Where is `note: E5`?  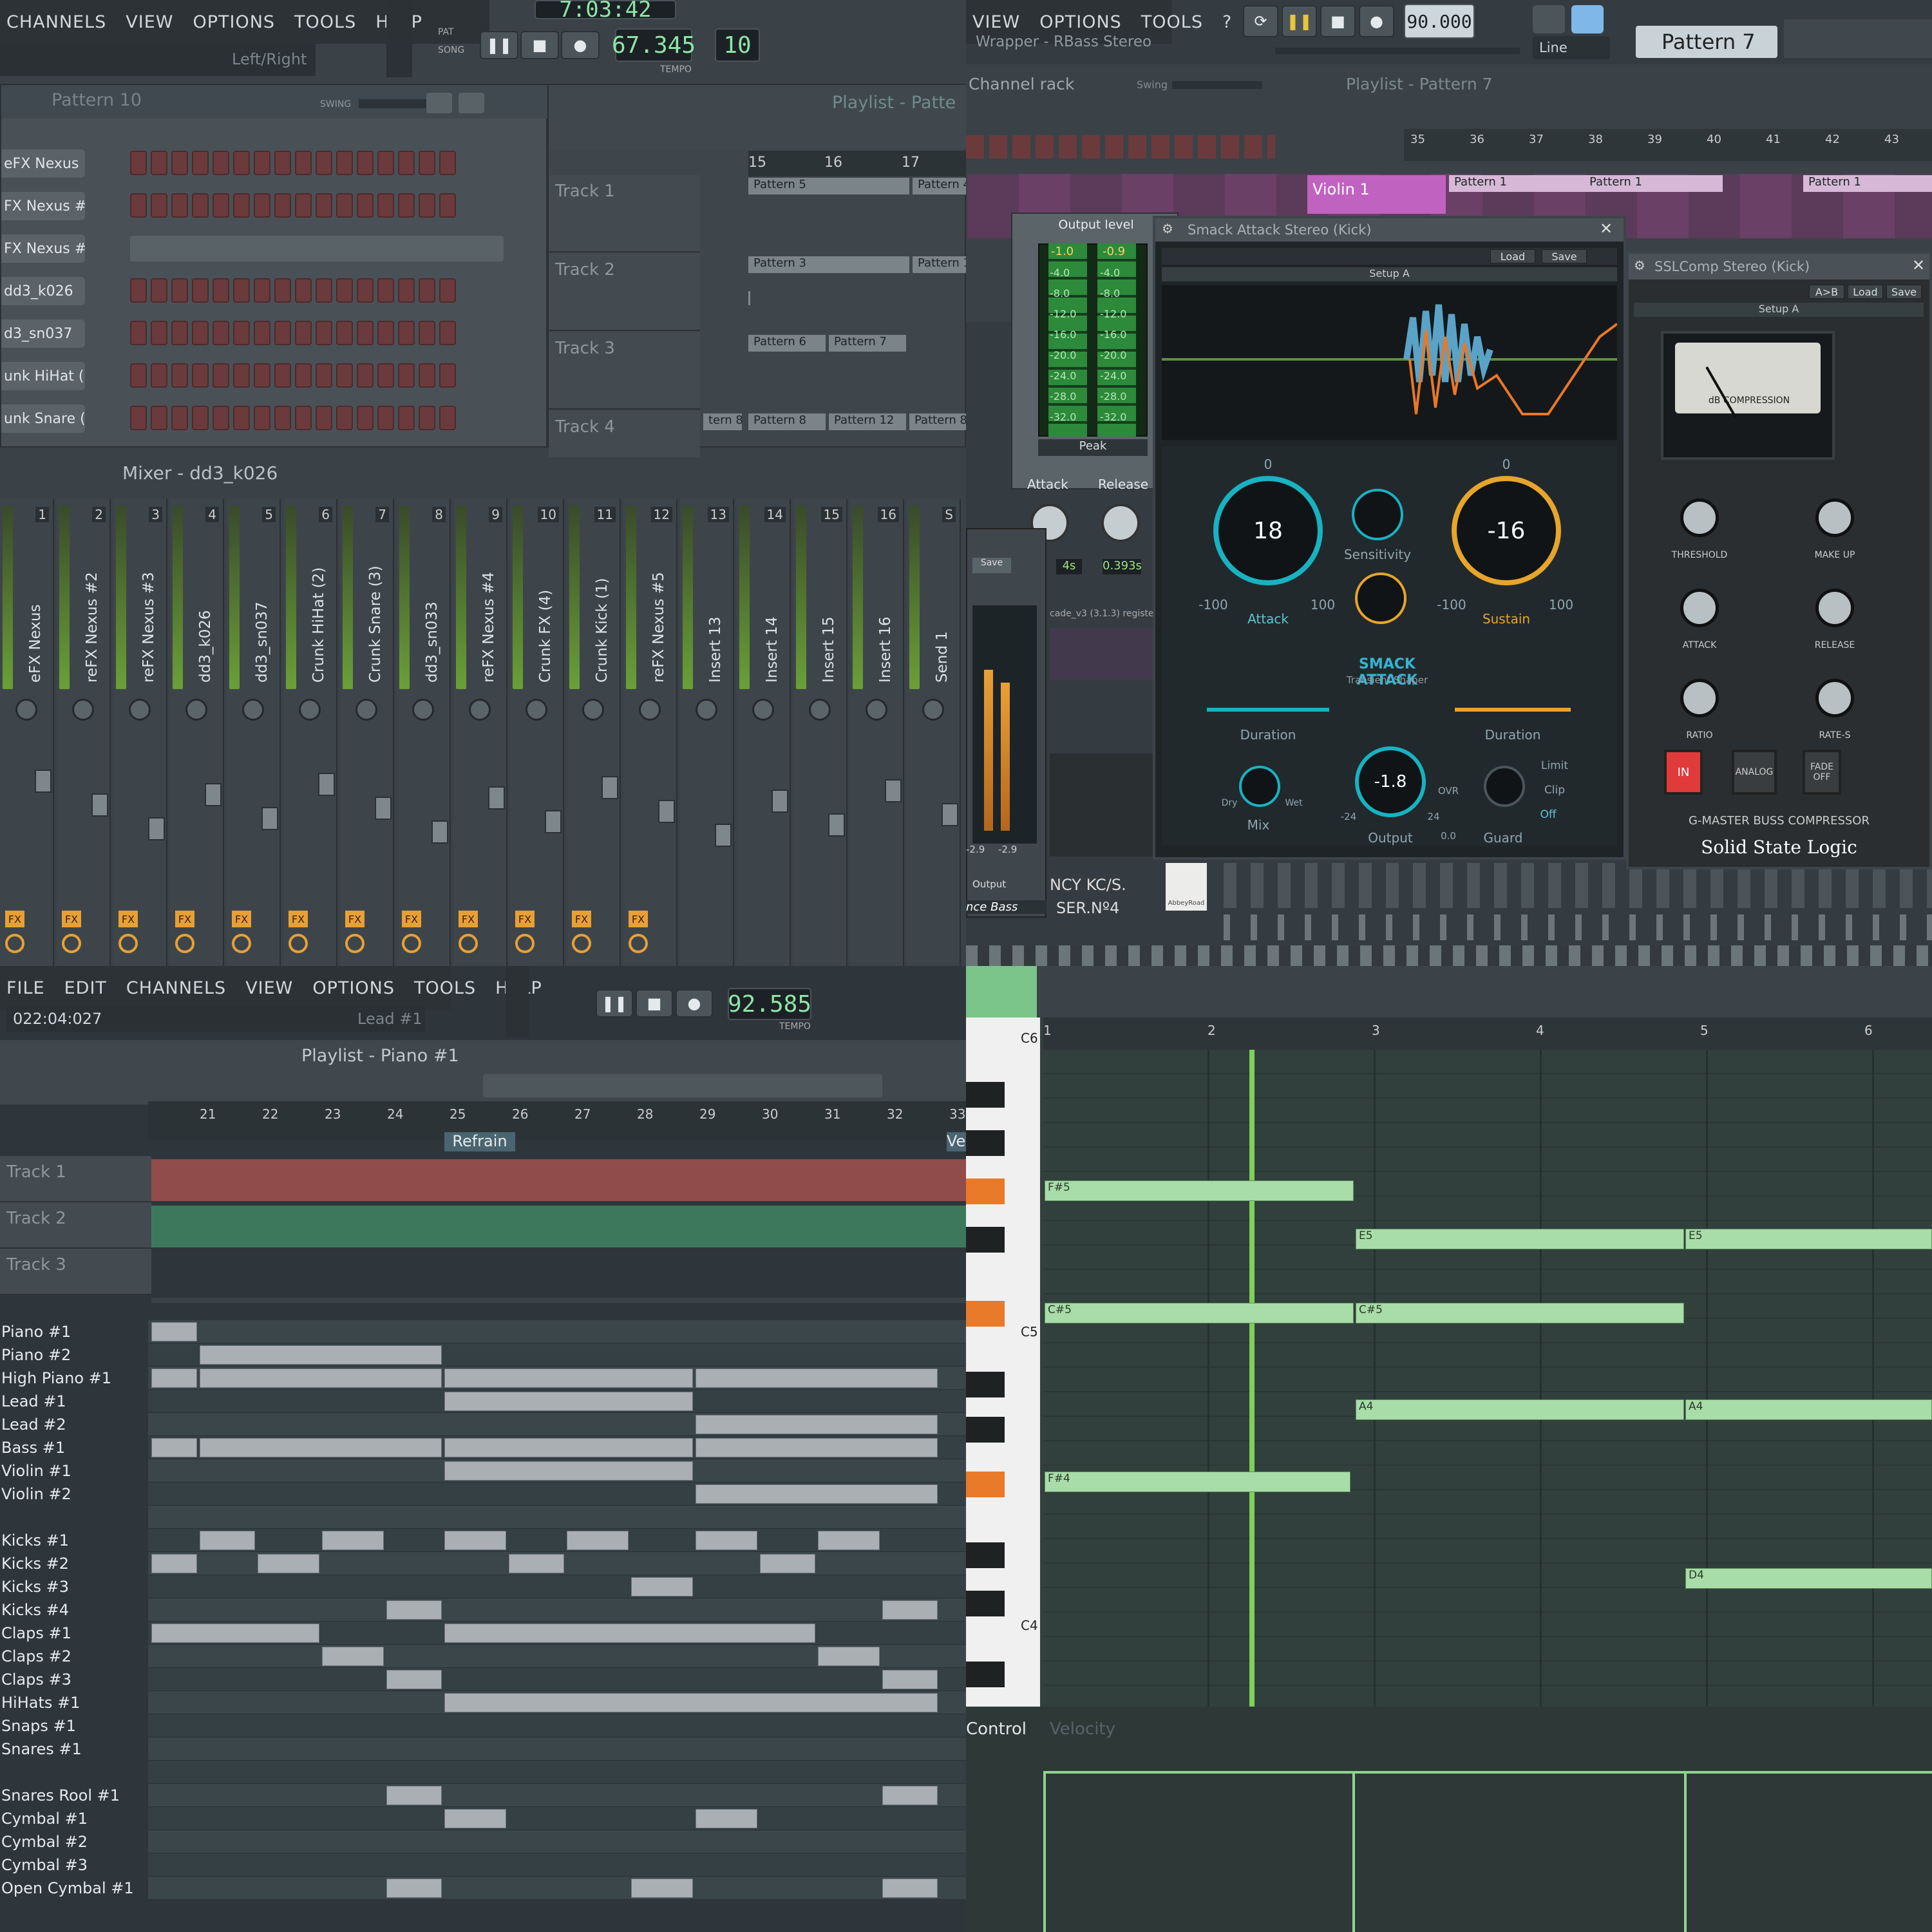 note: E5 is located at coordinates (1808, 1239).